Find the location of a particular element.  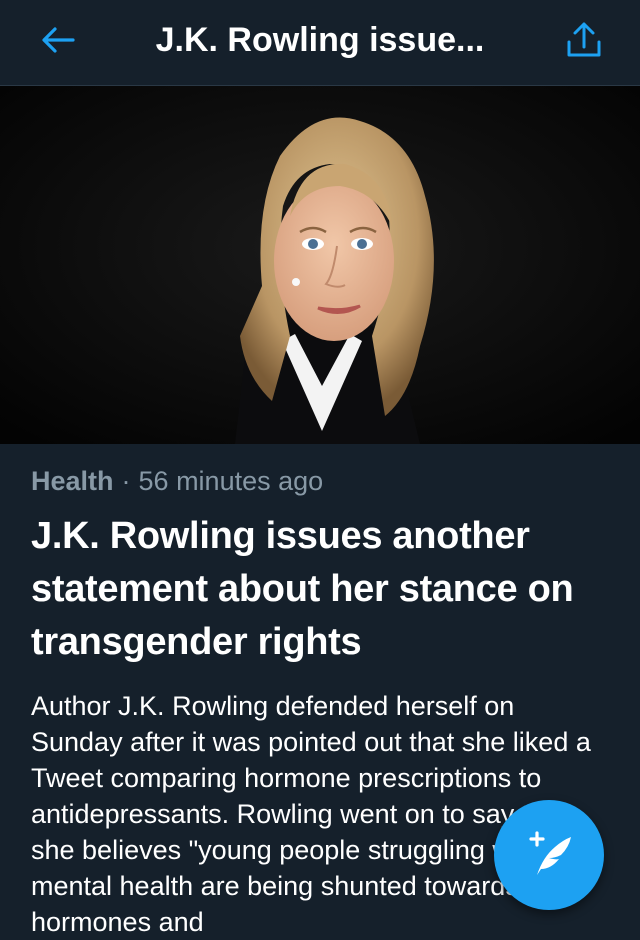

timestamp: 56 minutes ago is located at coordinates (231, 481).